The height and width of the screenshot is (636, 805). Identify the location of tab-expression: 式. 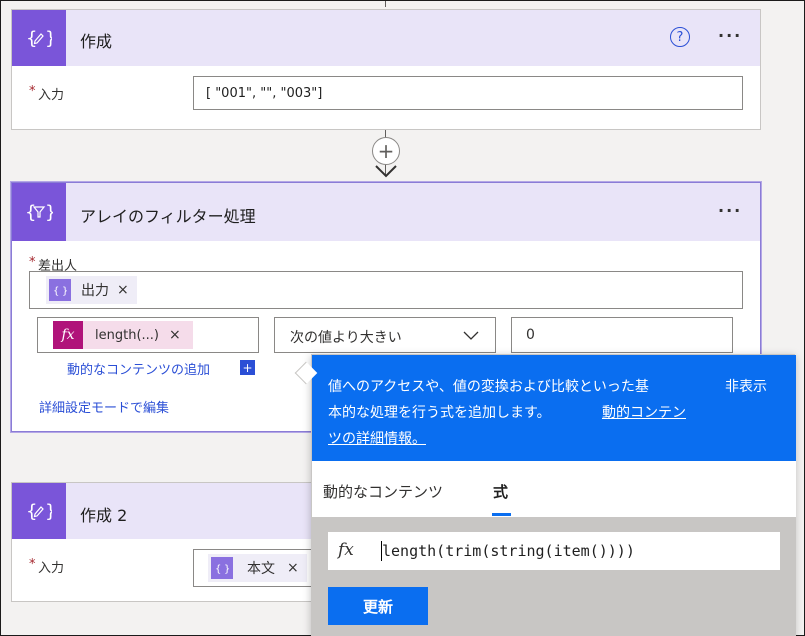
(500, 491).